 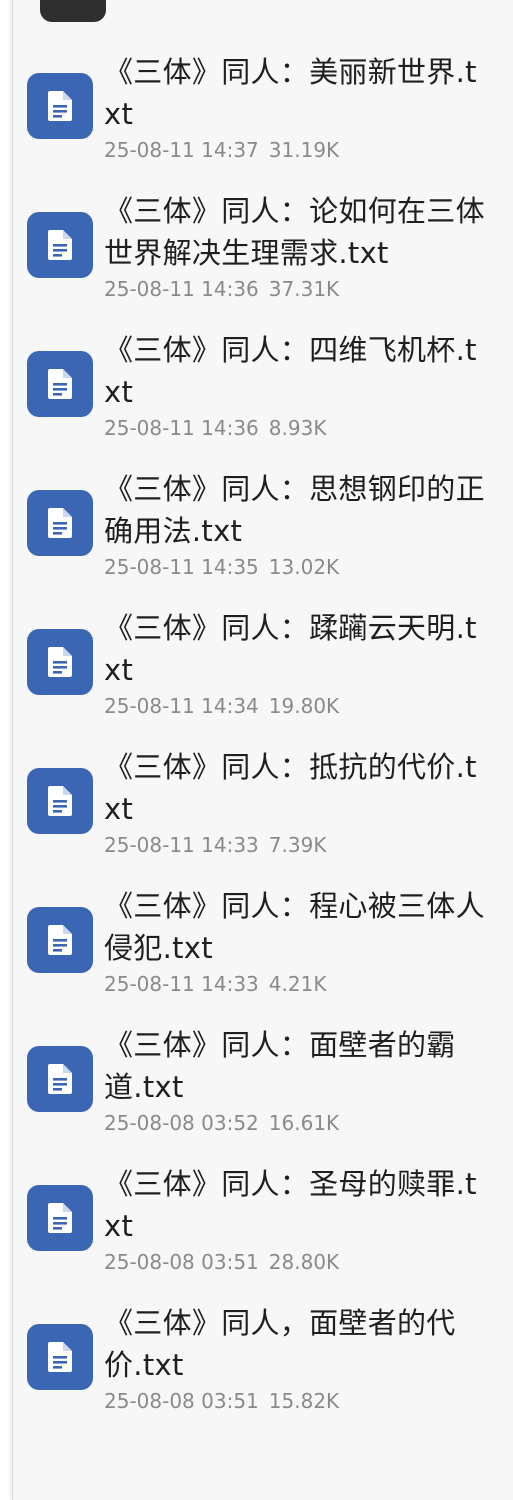 I want to click on file-name: 《三体》同人：论如何在三体世界解决生理需求.txt, so click(x=294, y=232).